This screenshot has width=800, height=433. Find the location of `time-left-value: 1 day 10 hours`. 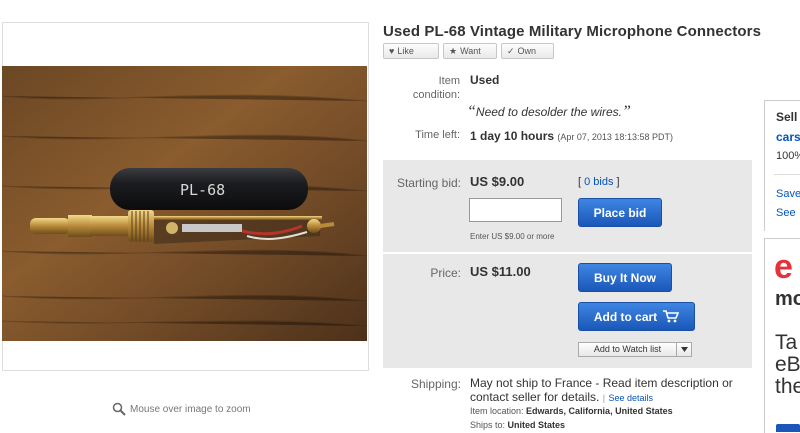

time-left-value: 1 day 10 hours is located at coordinates (512, 136).